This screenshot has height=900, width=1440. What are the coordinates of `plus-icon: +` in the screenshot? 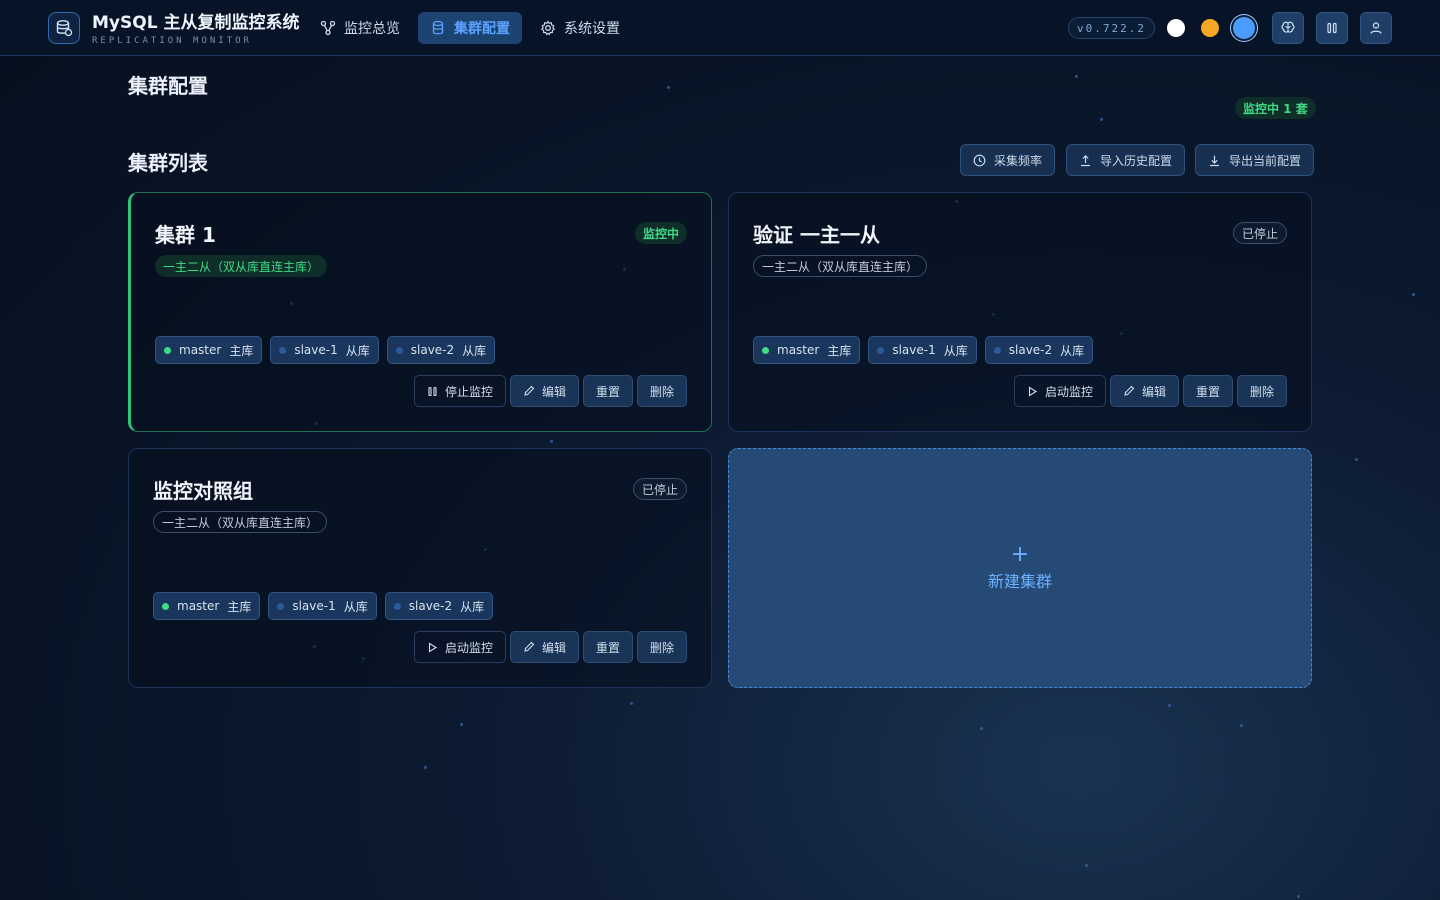 It's located at (1020, 554).